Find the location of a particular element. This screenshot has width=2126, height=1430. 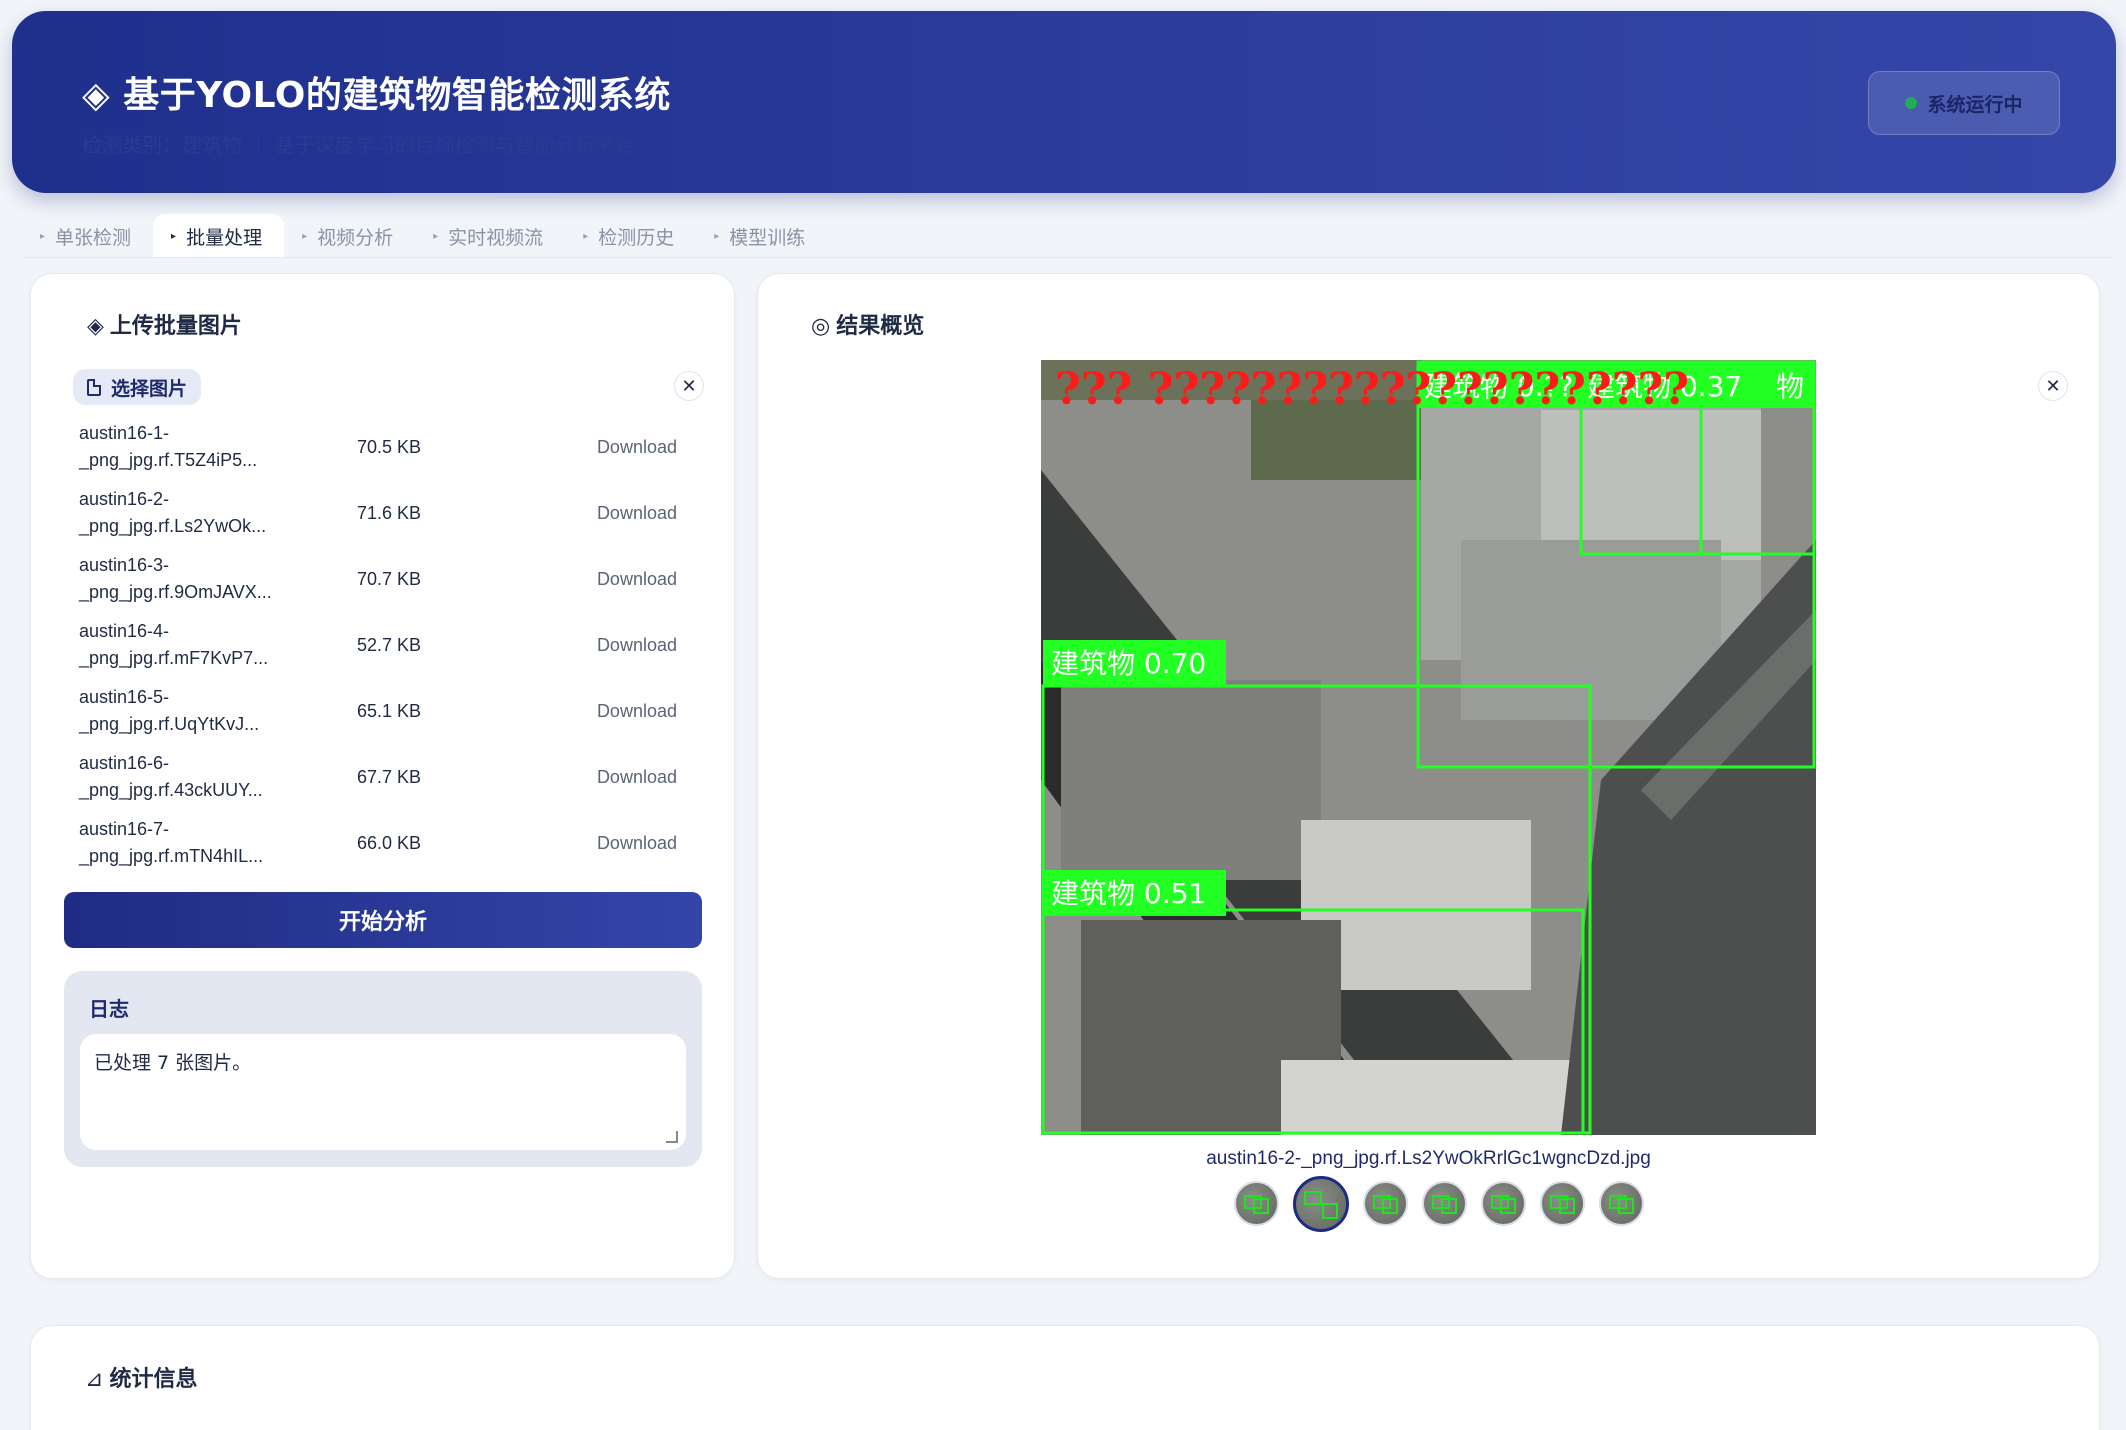

file-size: 67.7 KB is located at coordinates (389, 776).